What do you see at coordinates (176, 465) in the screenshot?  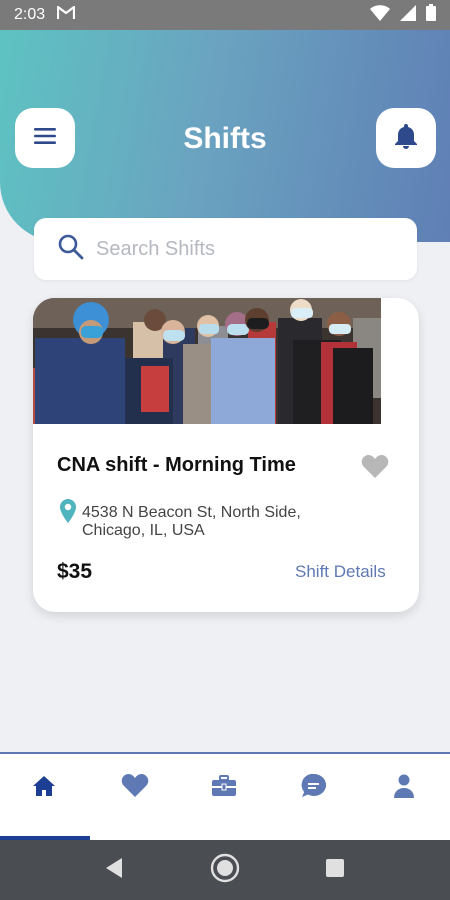 I see `shift-title: CNA shift - Morning Time` at bounding box center [176, 465].